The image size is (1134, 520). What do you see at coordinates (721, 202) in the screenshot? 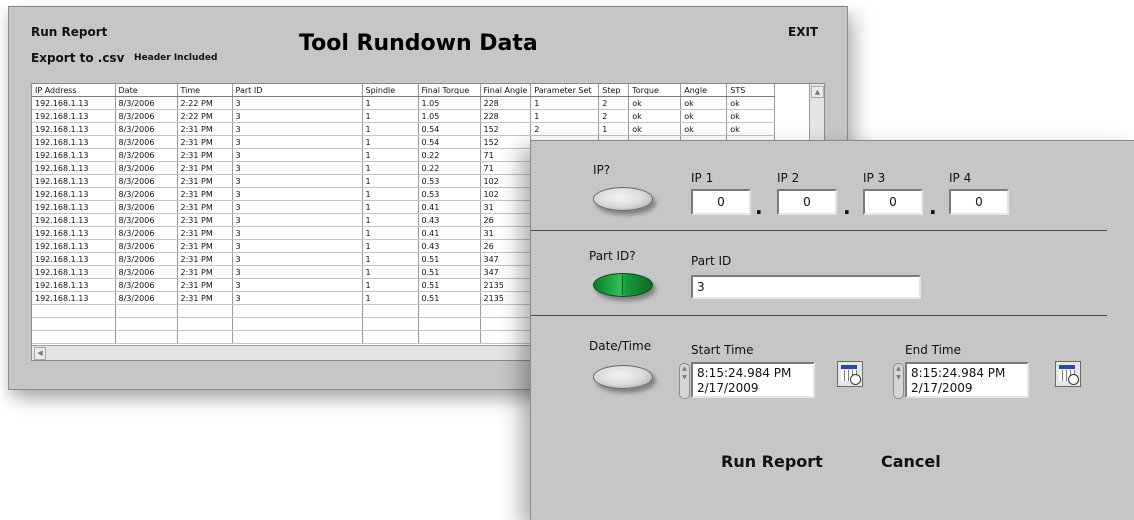
I see `ip1-field: 0` at bounding box center [721, 202].